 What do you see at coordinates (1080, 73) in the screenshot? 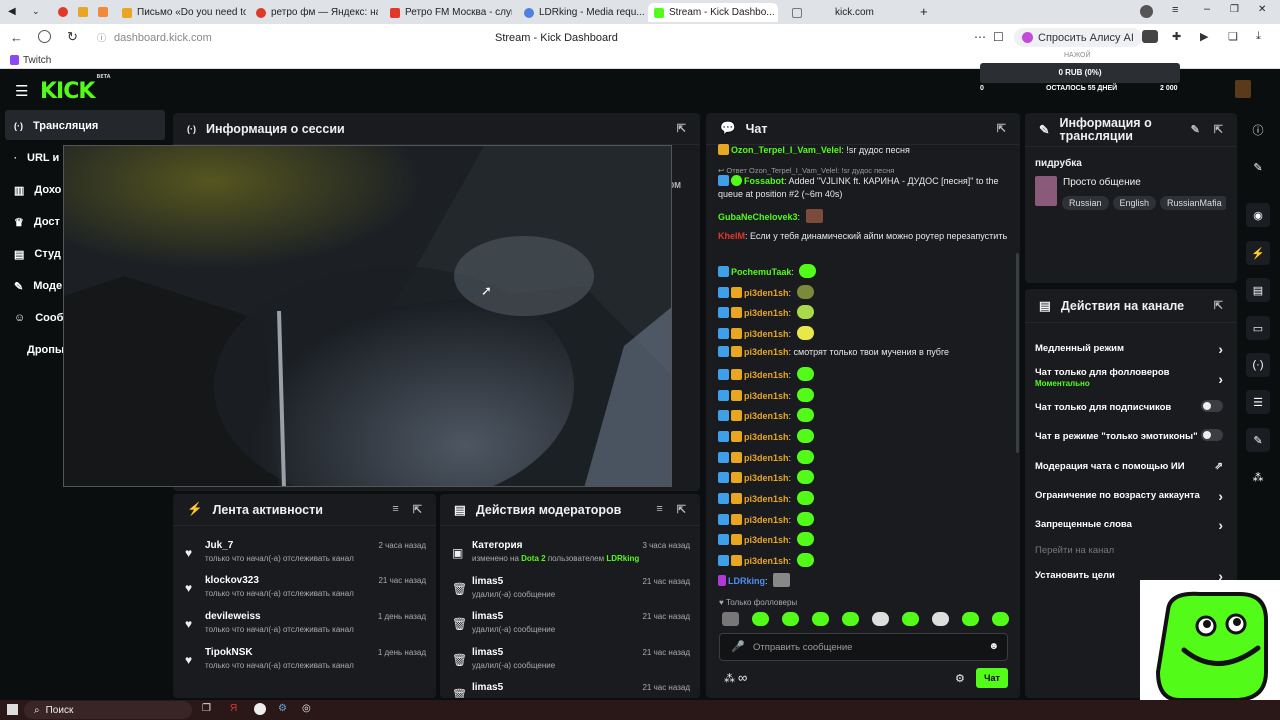
I see `goal-progress-bar: 0 RUB (0%)` at bounding box center [1080, 73].